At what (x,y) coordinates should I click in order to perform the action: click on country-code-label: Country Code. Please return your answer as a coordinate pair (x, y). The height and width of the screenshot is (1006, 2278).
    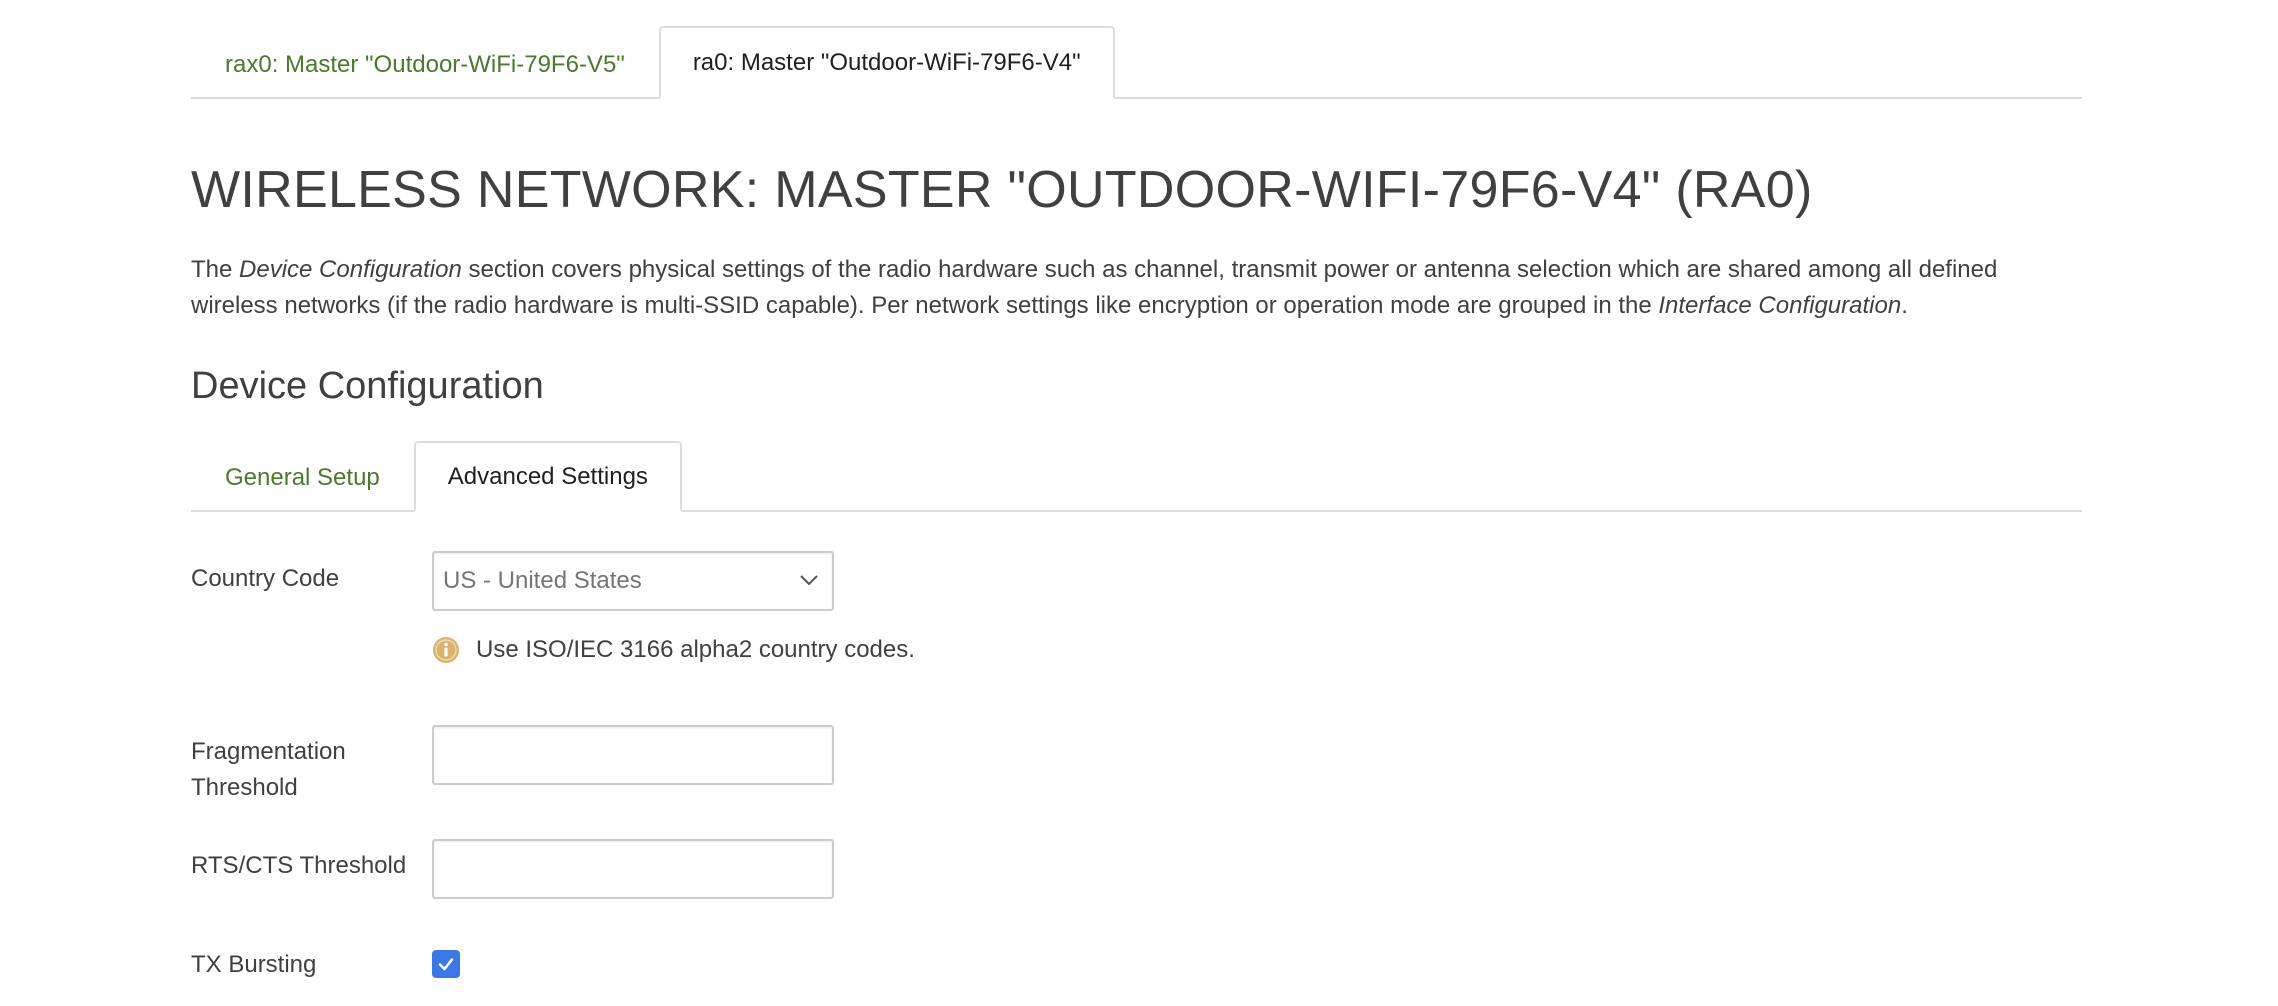
    Looking at the image, I should click on (265, 578).